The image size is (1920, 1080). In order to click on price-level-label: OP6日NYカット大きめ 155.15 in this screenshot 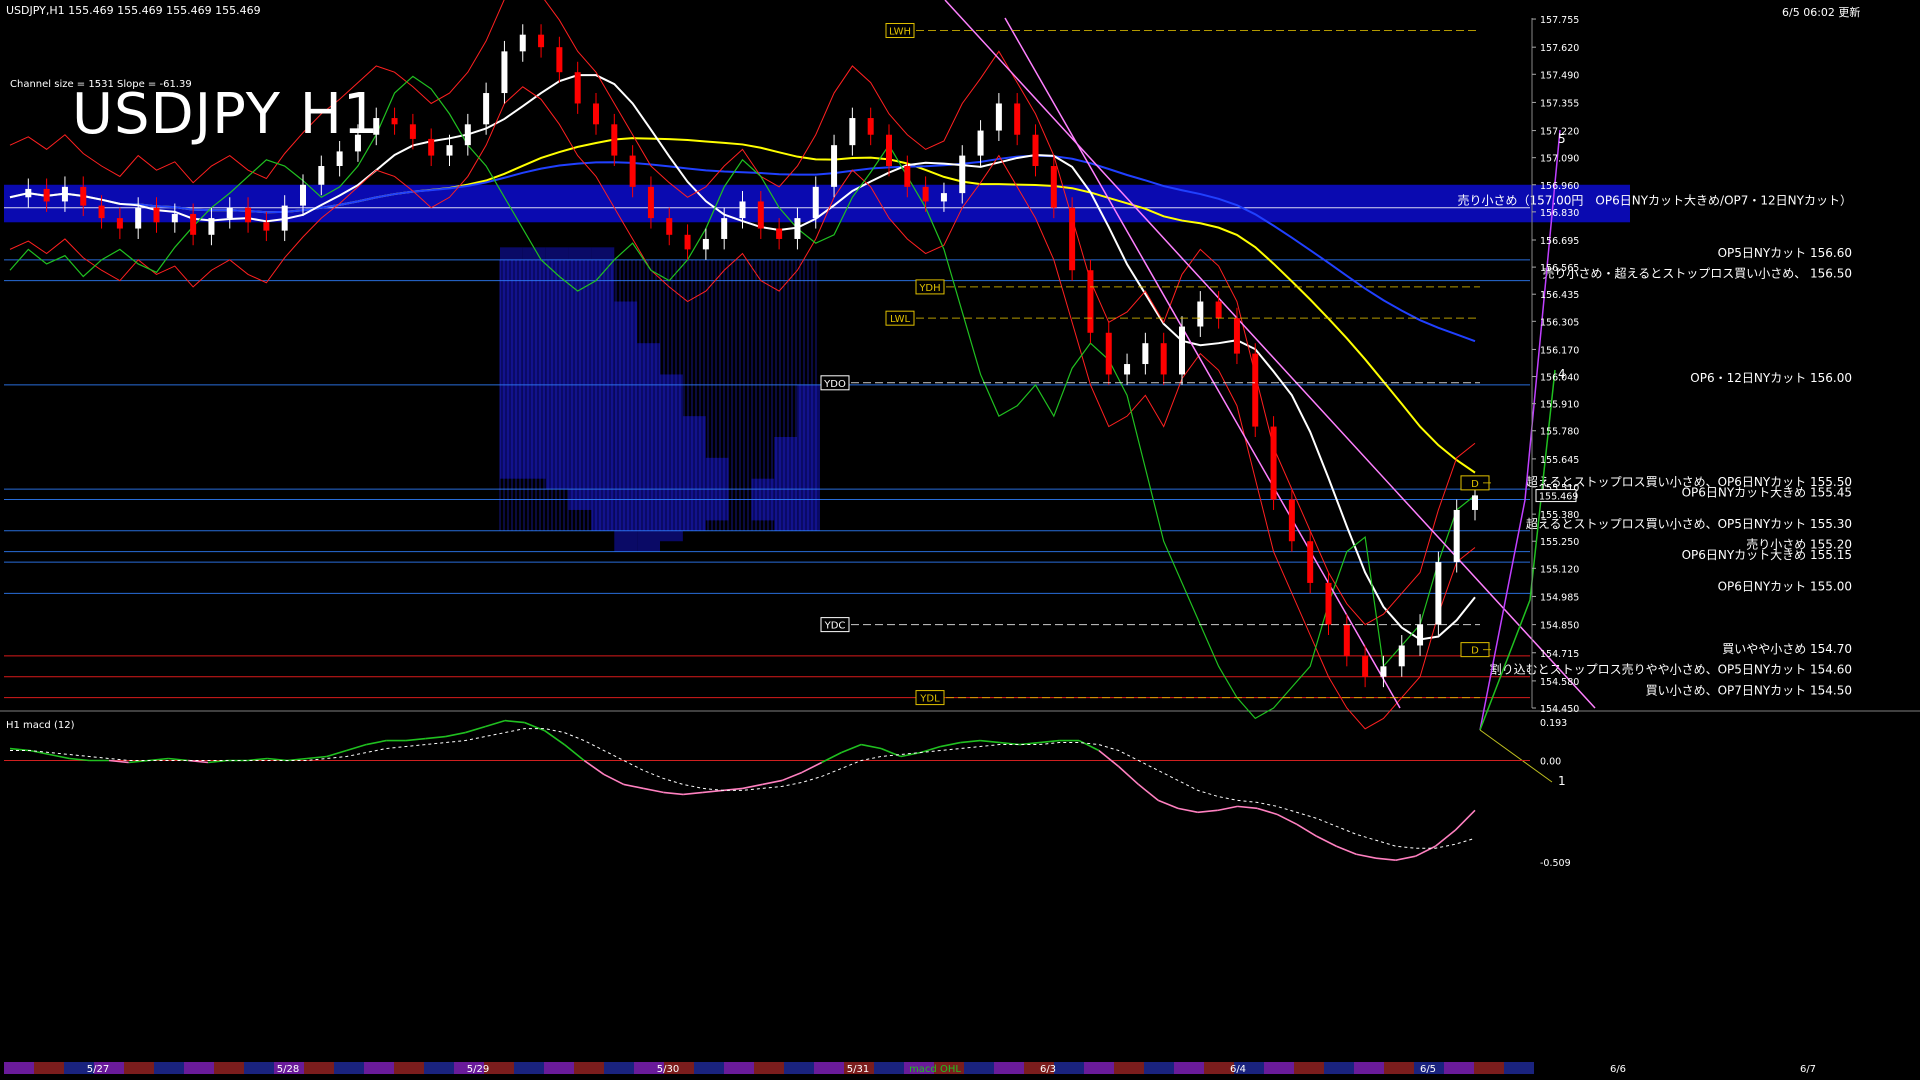, I will do `click(1767, 555)`.